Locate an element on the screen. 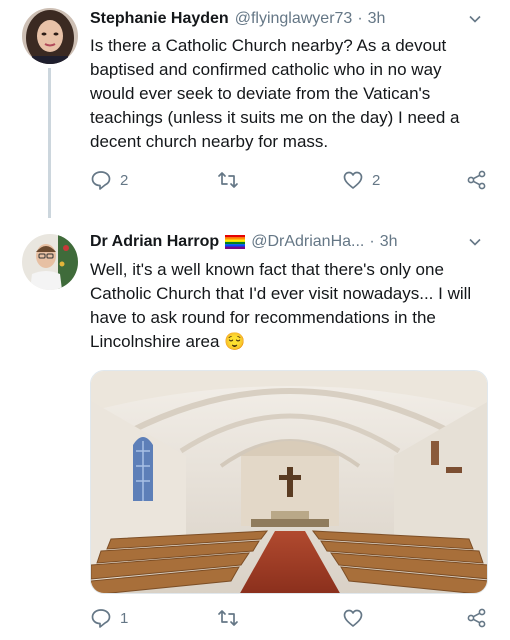 The image size is (510, 640). reply-count: 1 is located at coordinates (124, 618).